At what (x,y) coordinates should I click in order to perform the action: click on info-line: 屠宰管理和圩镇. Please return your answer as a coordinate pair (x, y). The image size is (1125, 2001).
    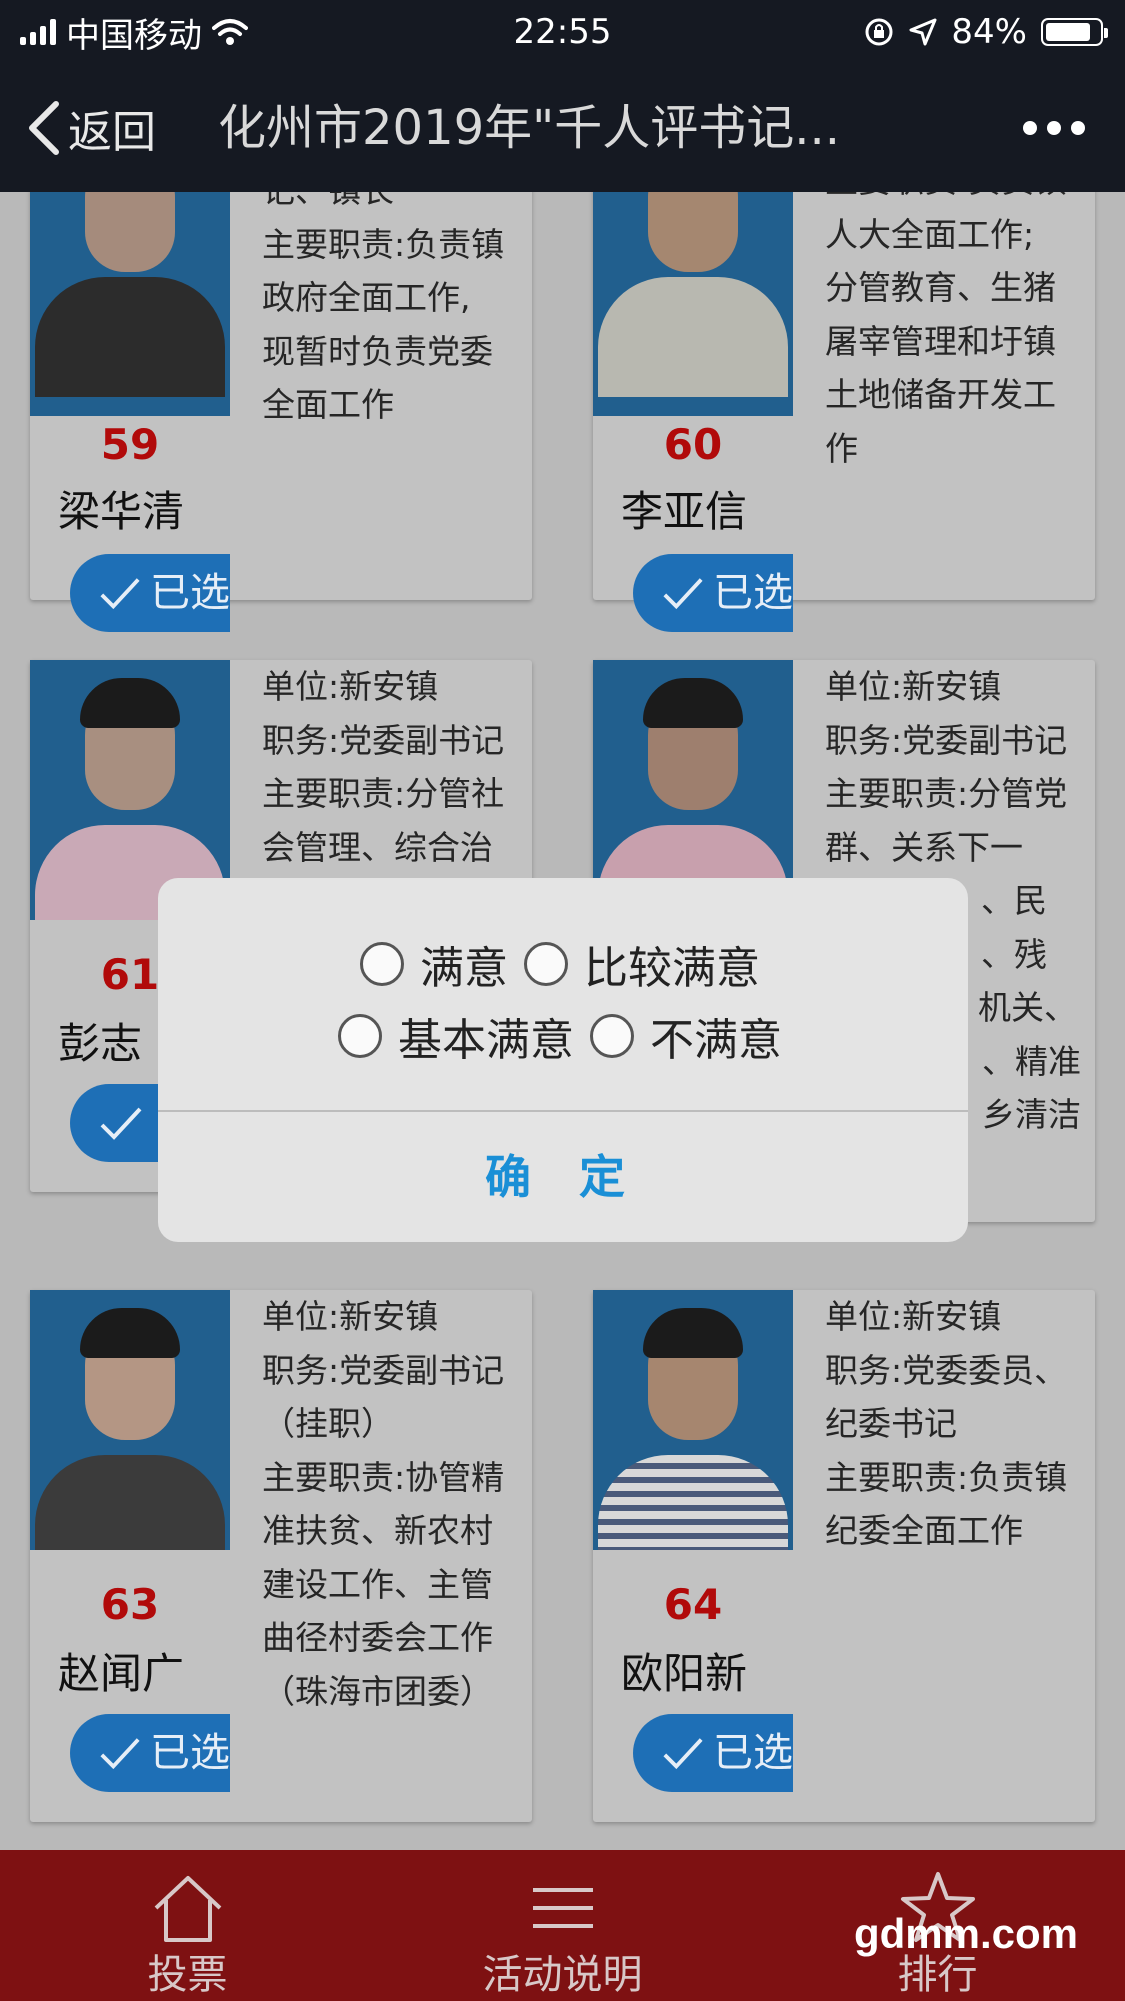
    Looking at the image, I should click on (940, 341).